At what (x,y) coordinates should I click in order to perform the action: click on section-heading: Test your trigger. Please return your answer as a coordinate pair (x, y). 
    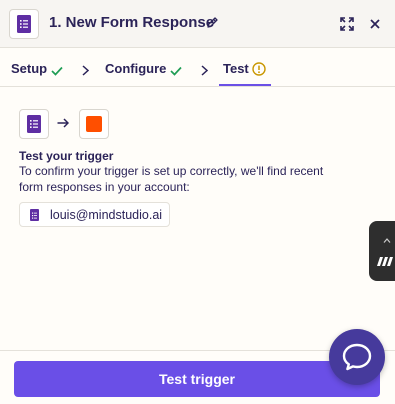
    Looking at the image, I should click on (66, 156).